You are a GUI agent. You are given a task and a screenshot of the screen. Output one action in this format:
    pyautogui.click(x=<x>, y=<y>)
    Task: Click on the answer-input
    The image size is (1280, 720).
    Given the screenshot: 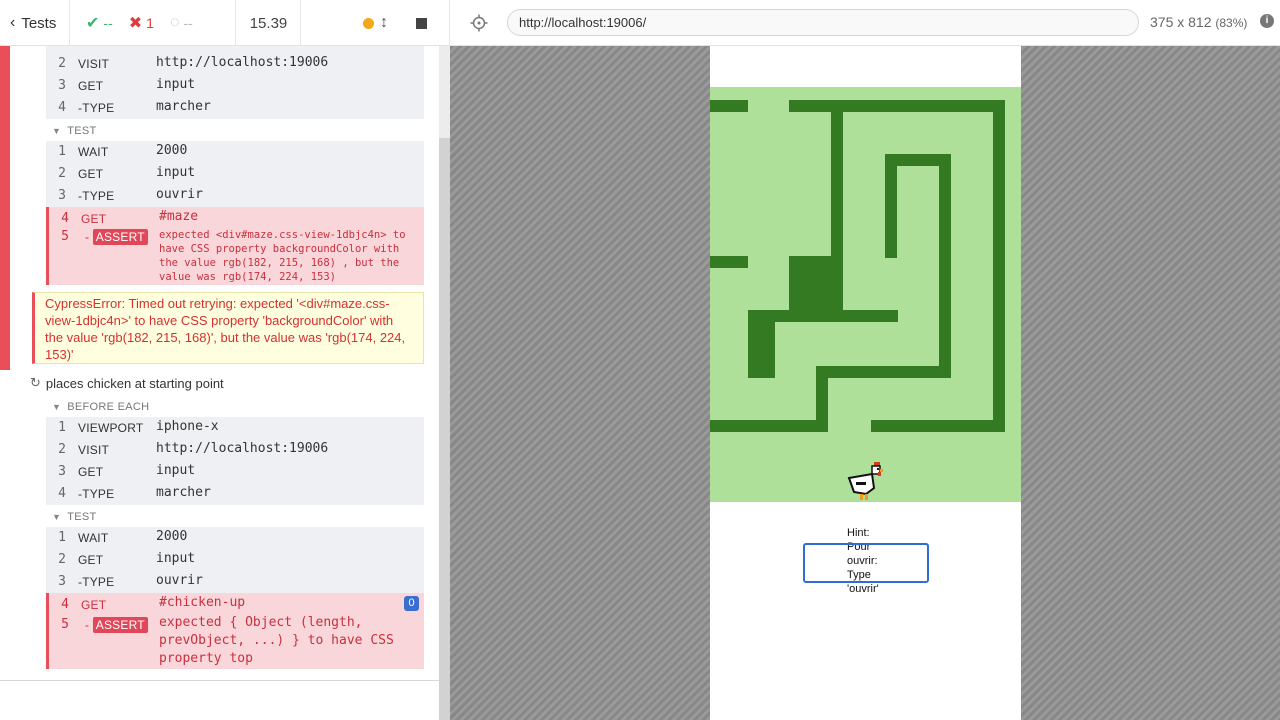 What is the action you would take?
    pyautogui.click(x=866, y=563)
    